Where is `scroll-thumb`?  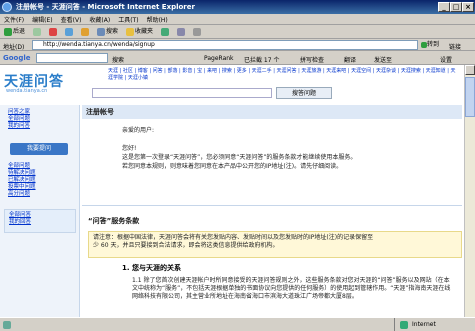 scroll-thumb is located at coordinates (470, 97).